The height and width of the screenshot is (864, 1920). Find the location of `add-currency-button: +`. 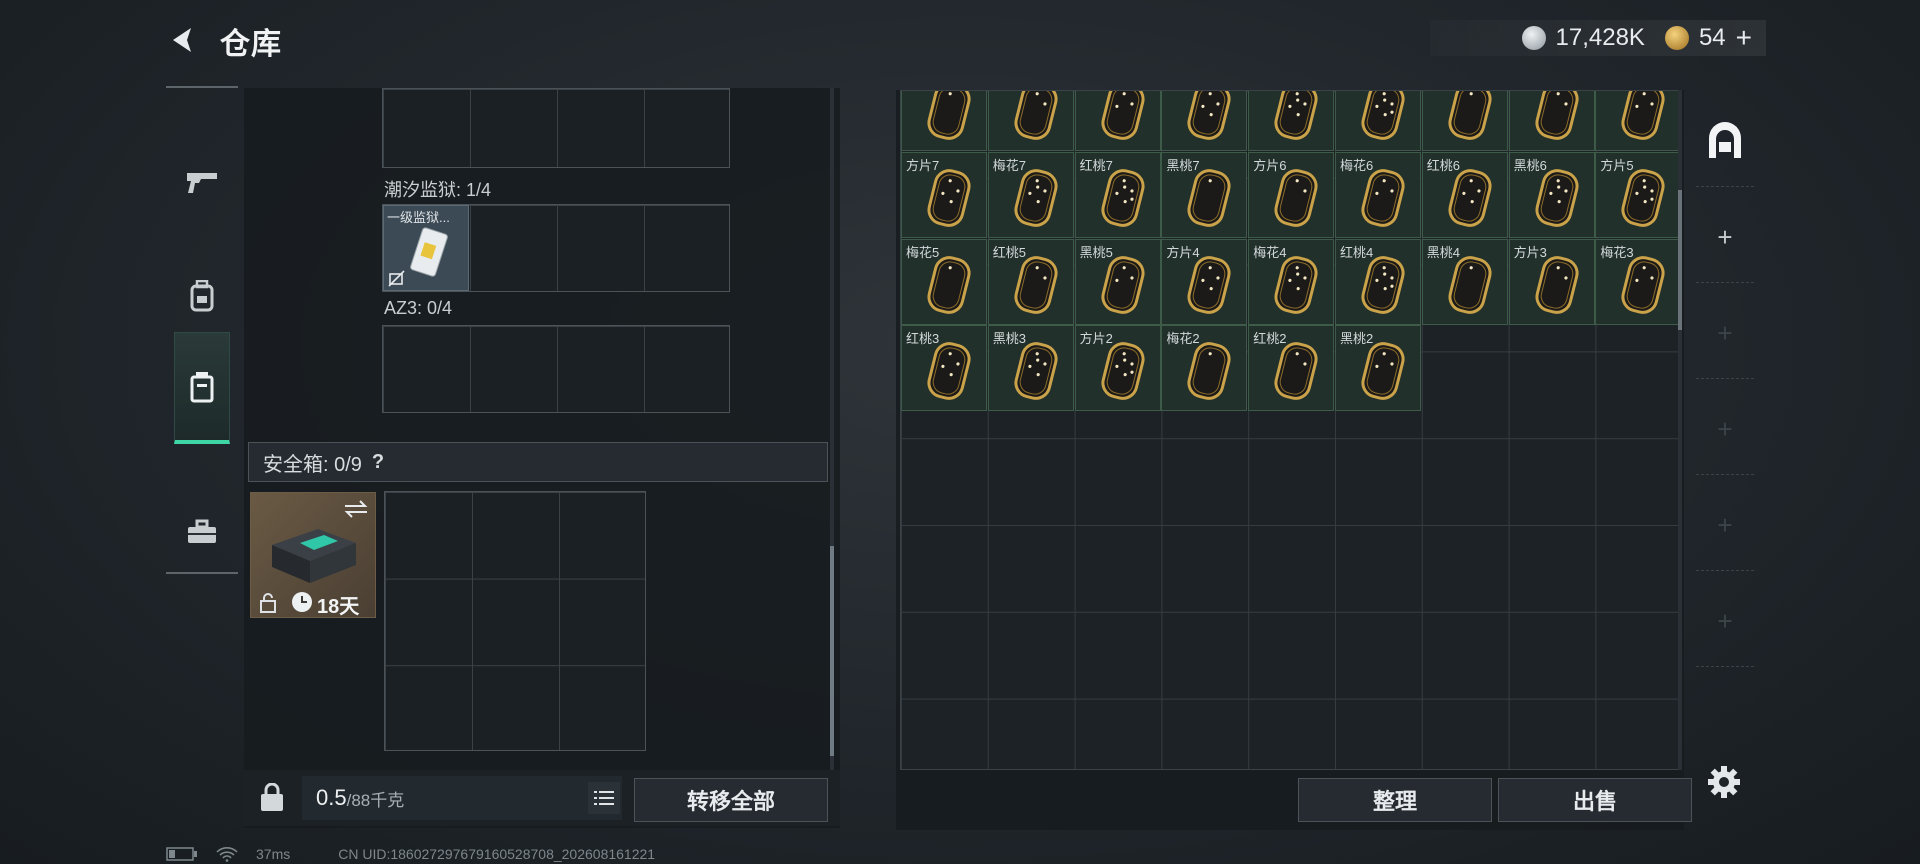

add-currency-button: + is located at coordinates (1744, 38).